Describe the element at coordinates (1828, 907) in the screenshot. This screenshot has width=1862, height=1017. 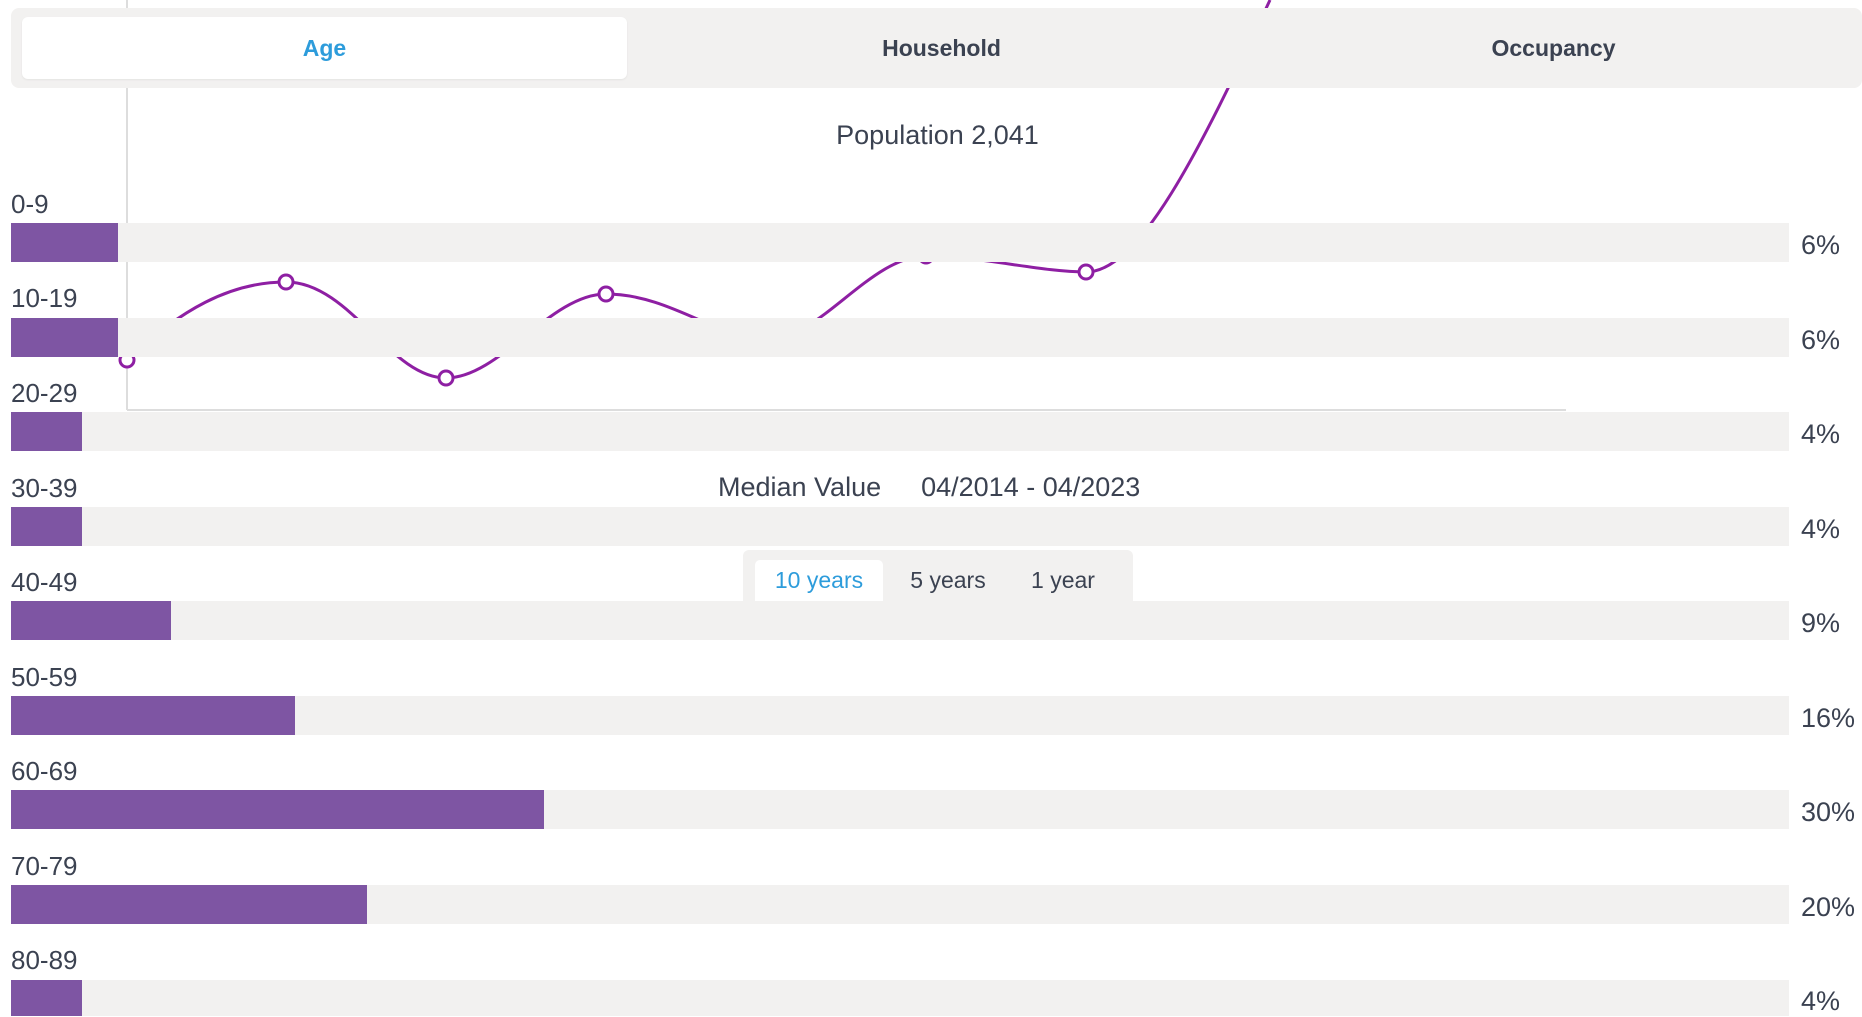
I see `age-percent-70-79: 20%` at that location.